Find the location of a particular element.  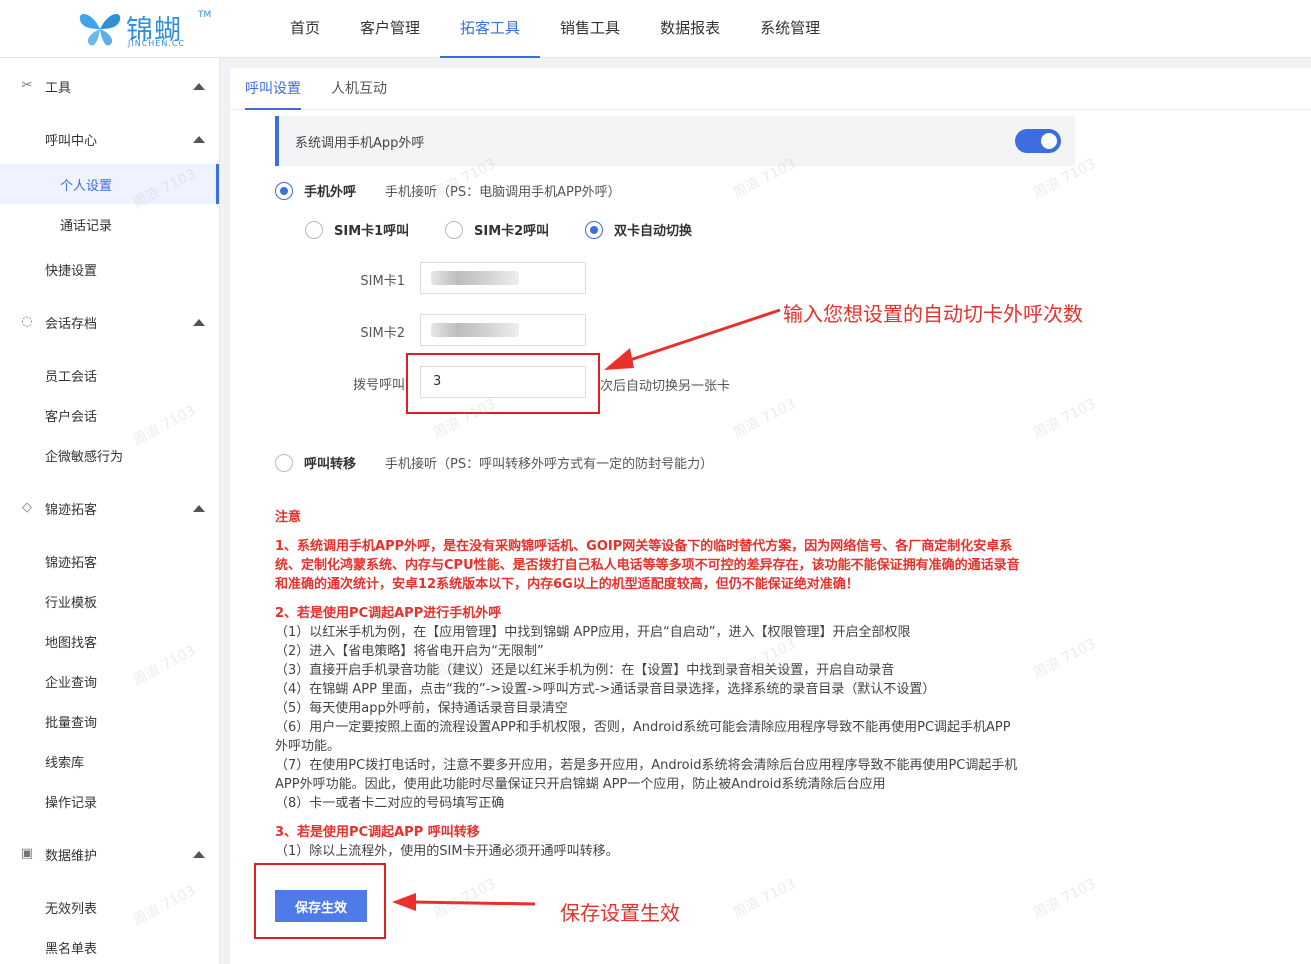

app-call-label: 系统调用手机App外呼 is located at coordinates (360, 143).